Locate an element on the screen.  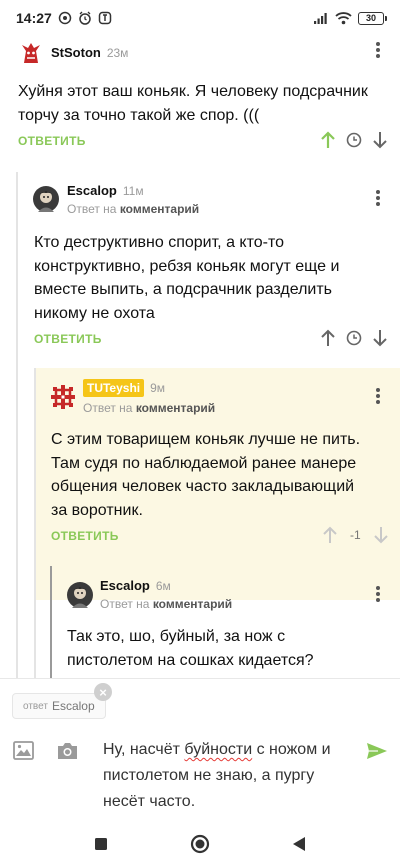
misspelled-word: буйности is located at coordinates (218, 749).